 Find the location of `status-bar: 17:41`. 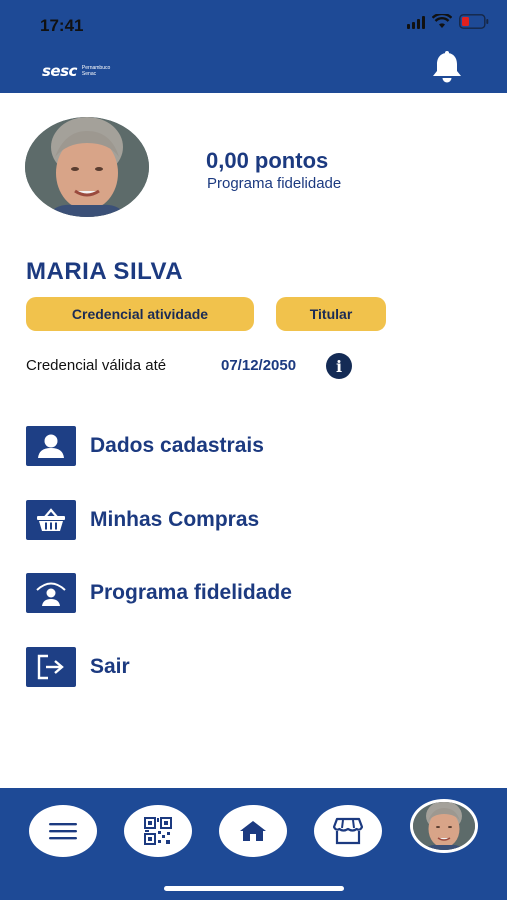

status-bar: 17:41 is located at coordinates (253, 24).